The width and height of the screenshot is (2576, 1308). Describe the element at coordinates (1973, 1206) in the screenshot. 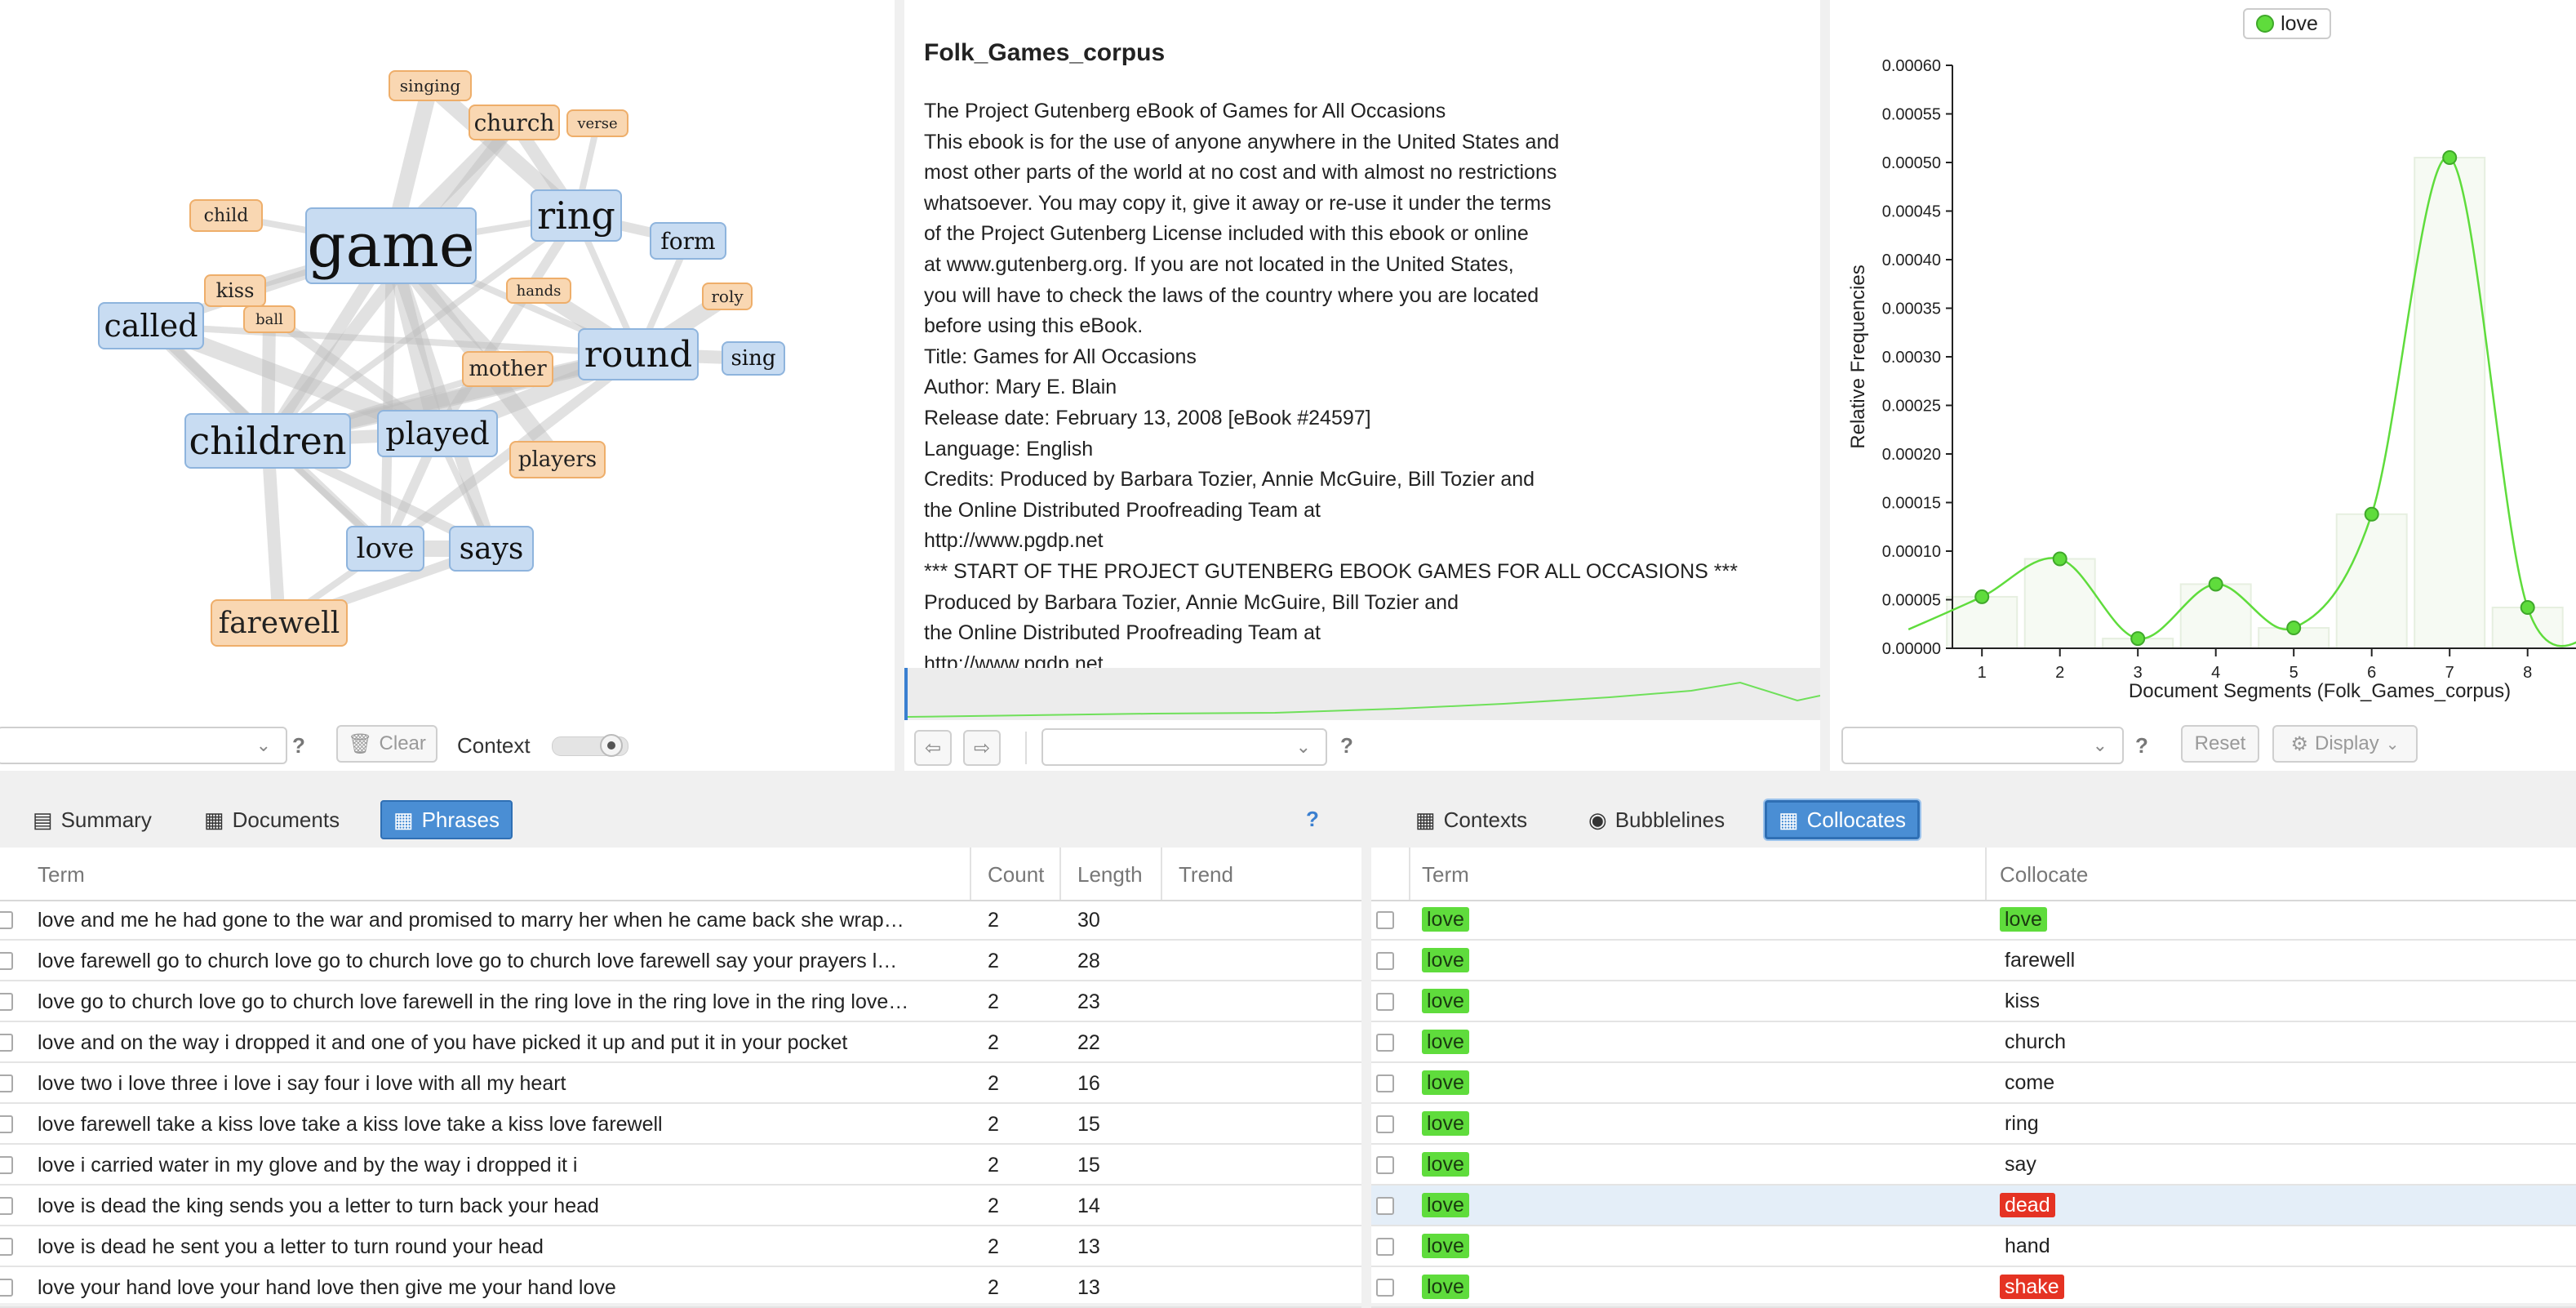

I see `table-row: love dead` at that location.